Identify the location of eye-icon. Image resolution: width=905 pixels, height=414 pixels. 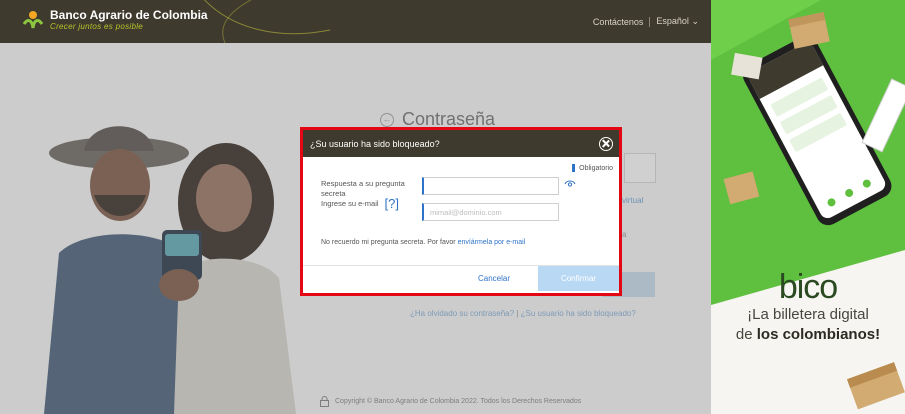
(570, 183).